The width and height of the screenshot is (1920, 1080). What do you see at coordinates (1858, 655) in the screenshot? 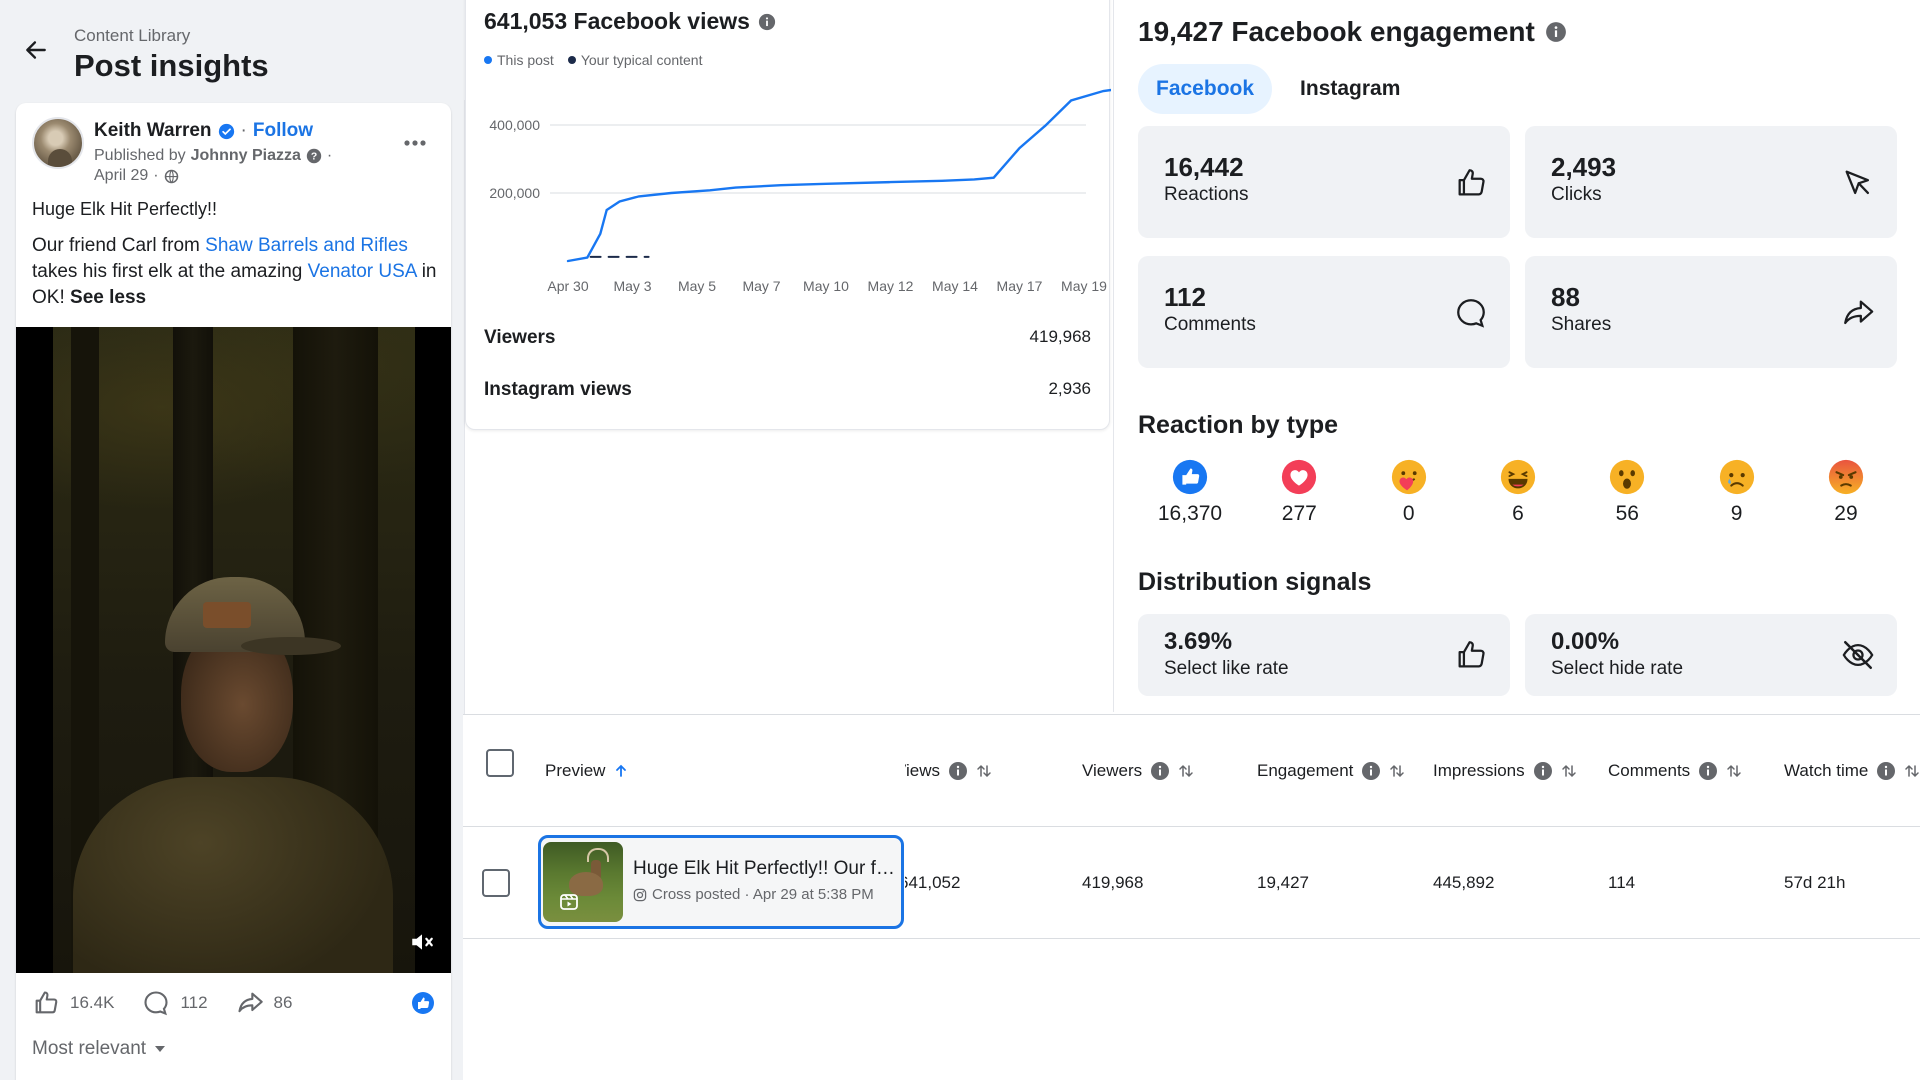
I see `eye-slash-icon` at bounding box center [1858, 655].